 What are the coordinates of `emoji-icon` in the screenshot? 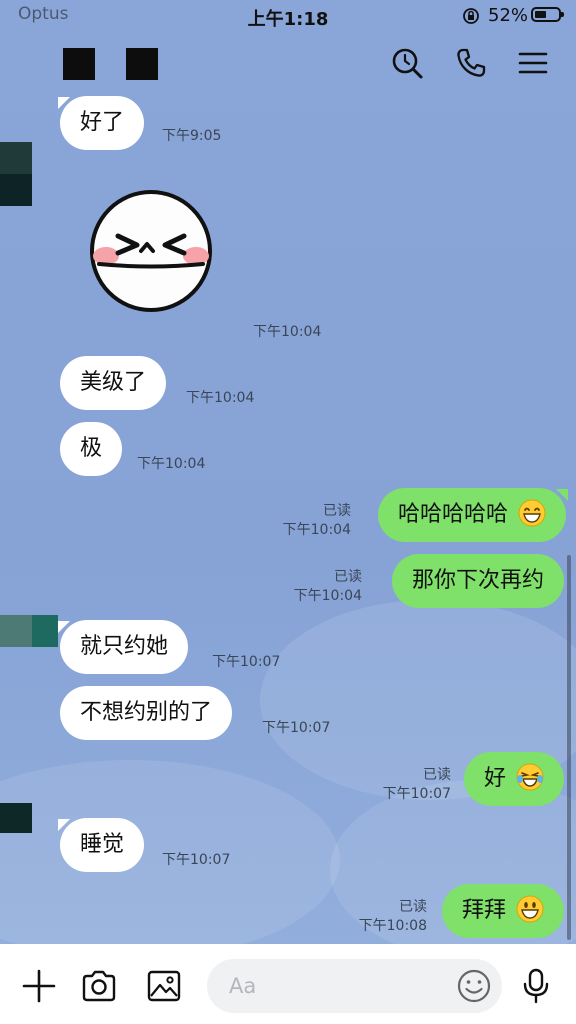 It's located at (474, 986).